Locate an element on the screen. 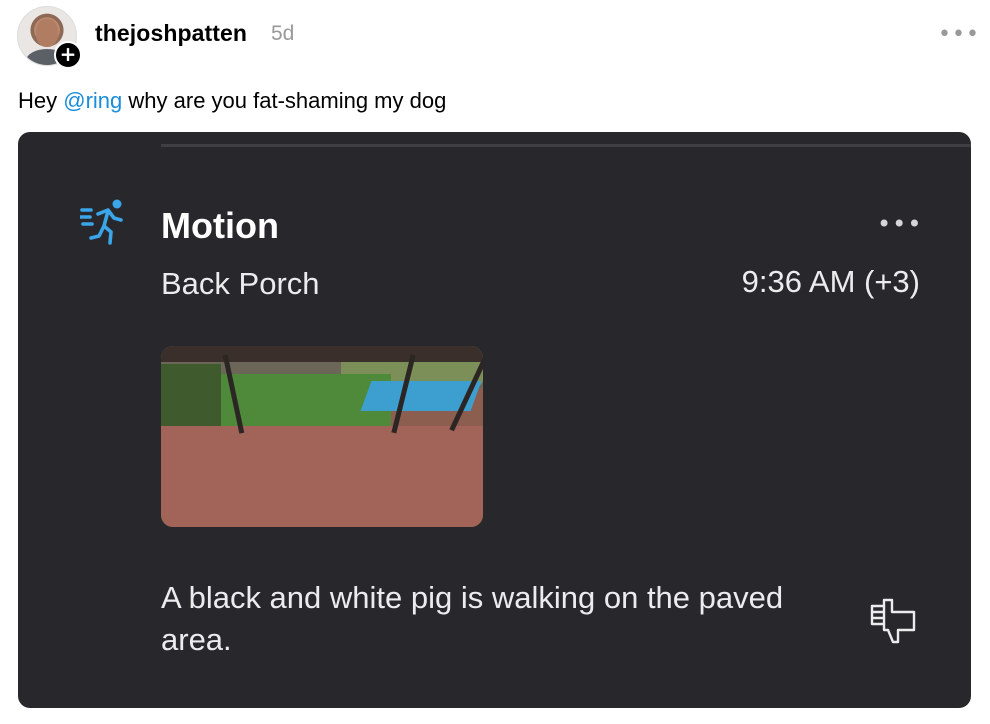 This screenshot has height=724, width=990. plus-icon: + is located at coordinates (68, 55).